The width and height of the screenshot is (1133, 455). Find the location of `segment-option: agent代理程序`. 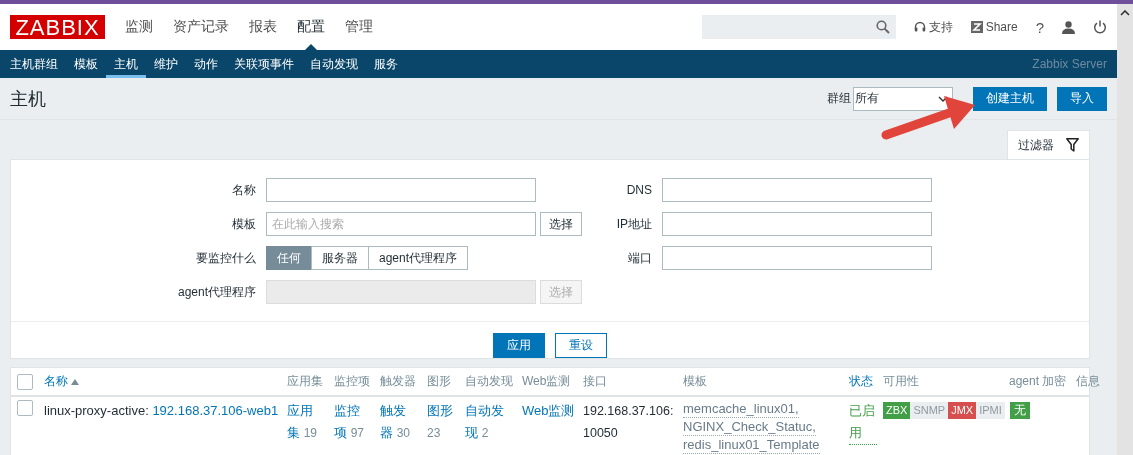

segment-option: agent代理程序 is located at coordinates (418, 258).